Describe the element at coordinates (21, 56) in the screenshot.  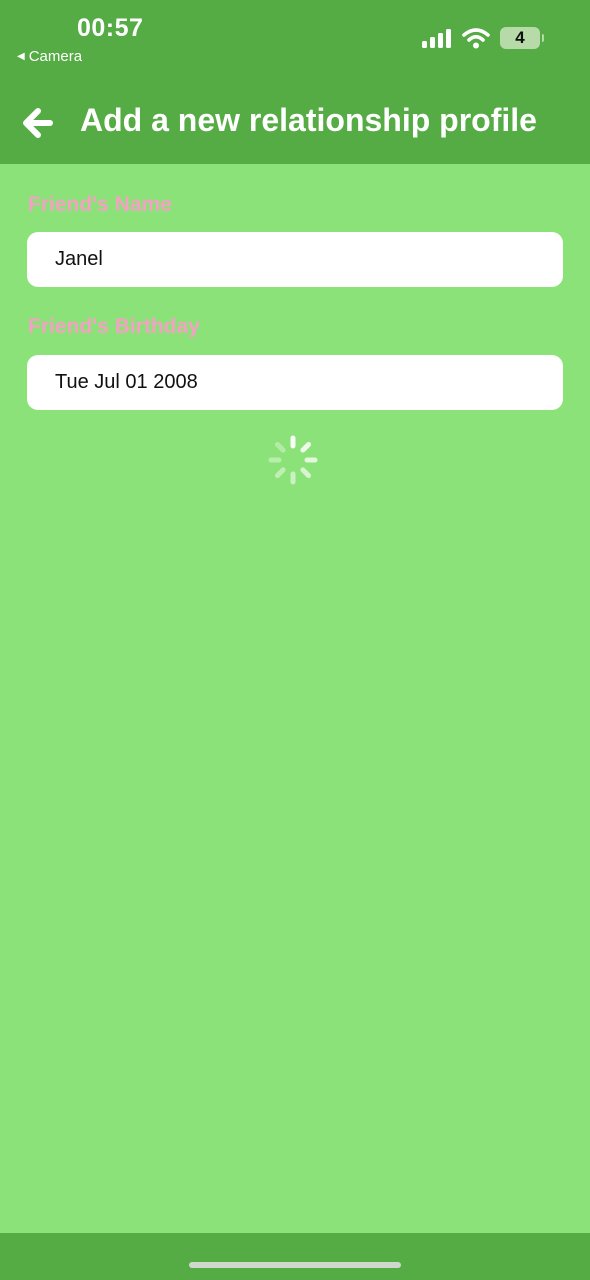
I see `back-triangle-icon: ◀` at that location.